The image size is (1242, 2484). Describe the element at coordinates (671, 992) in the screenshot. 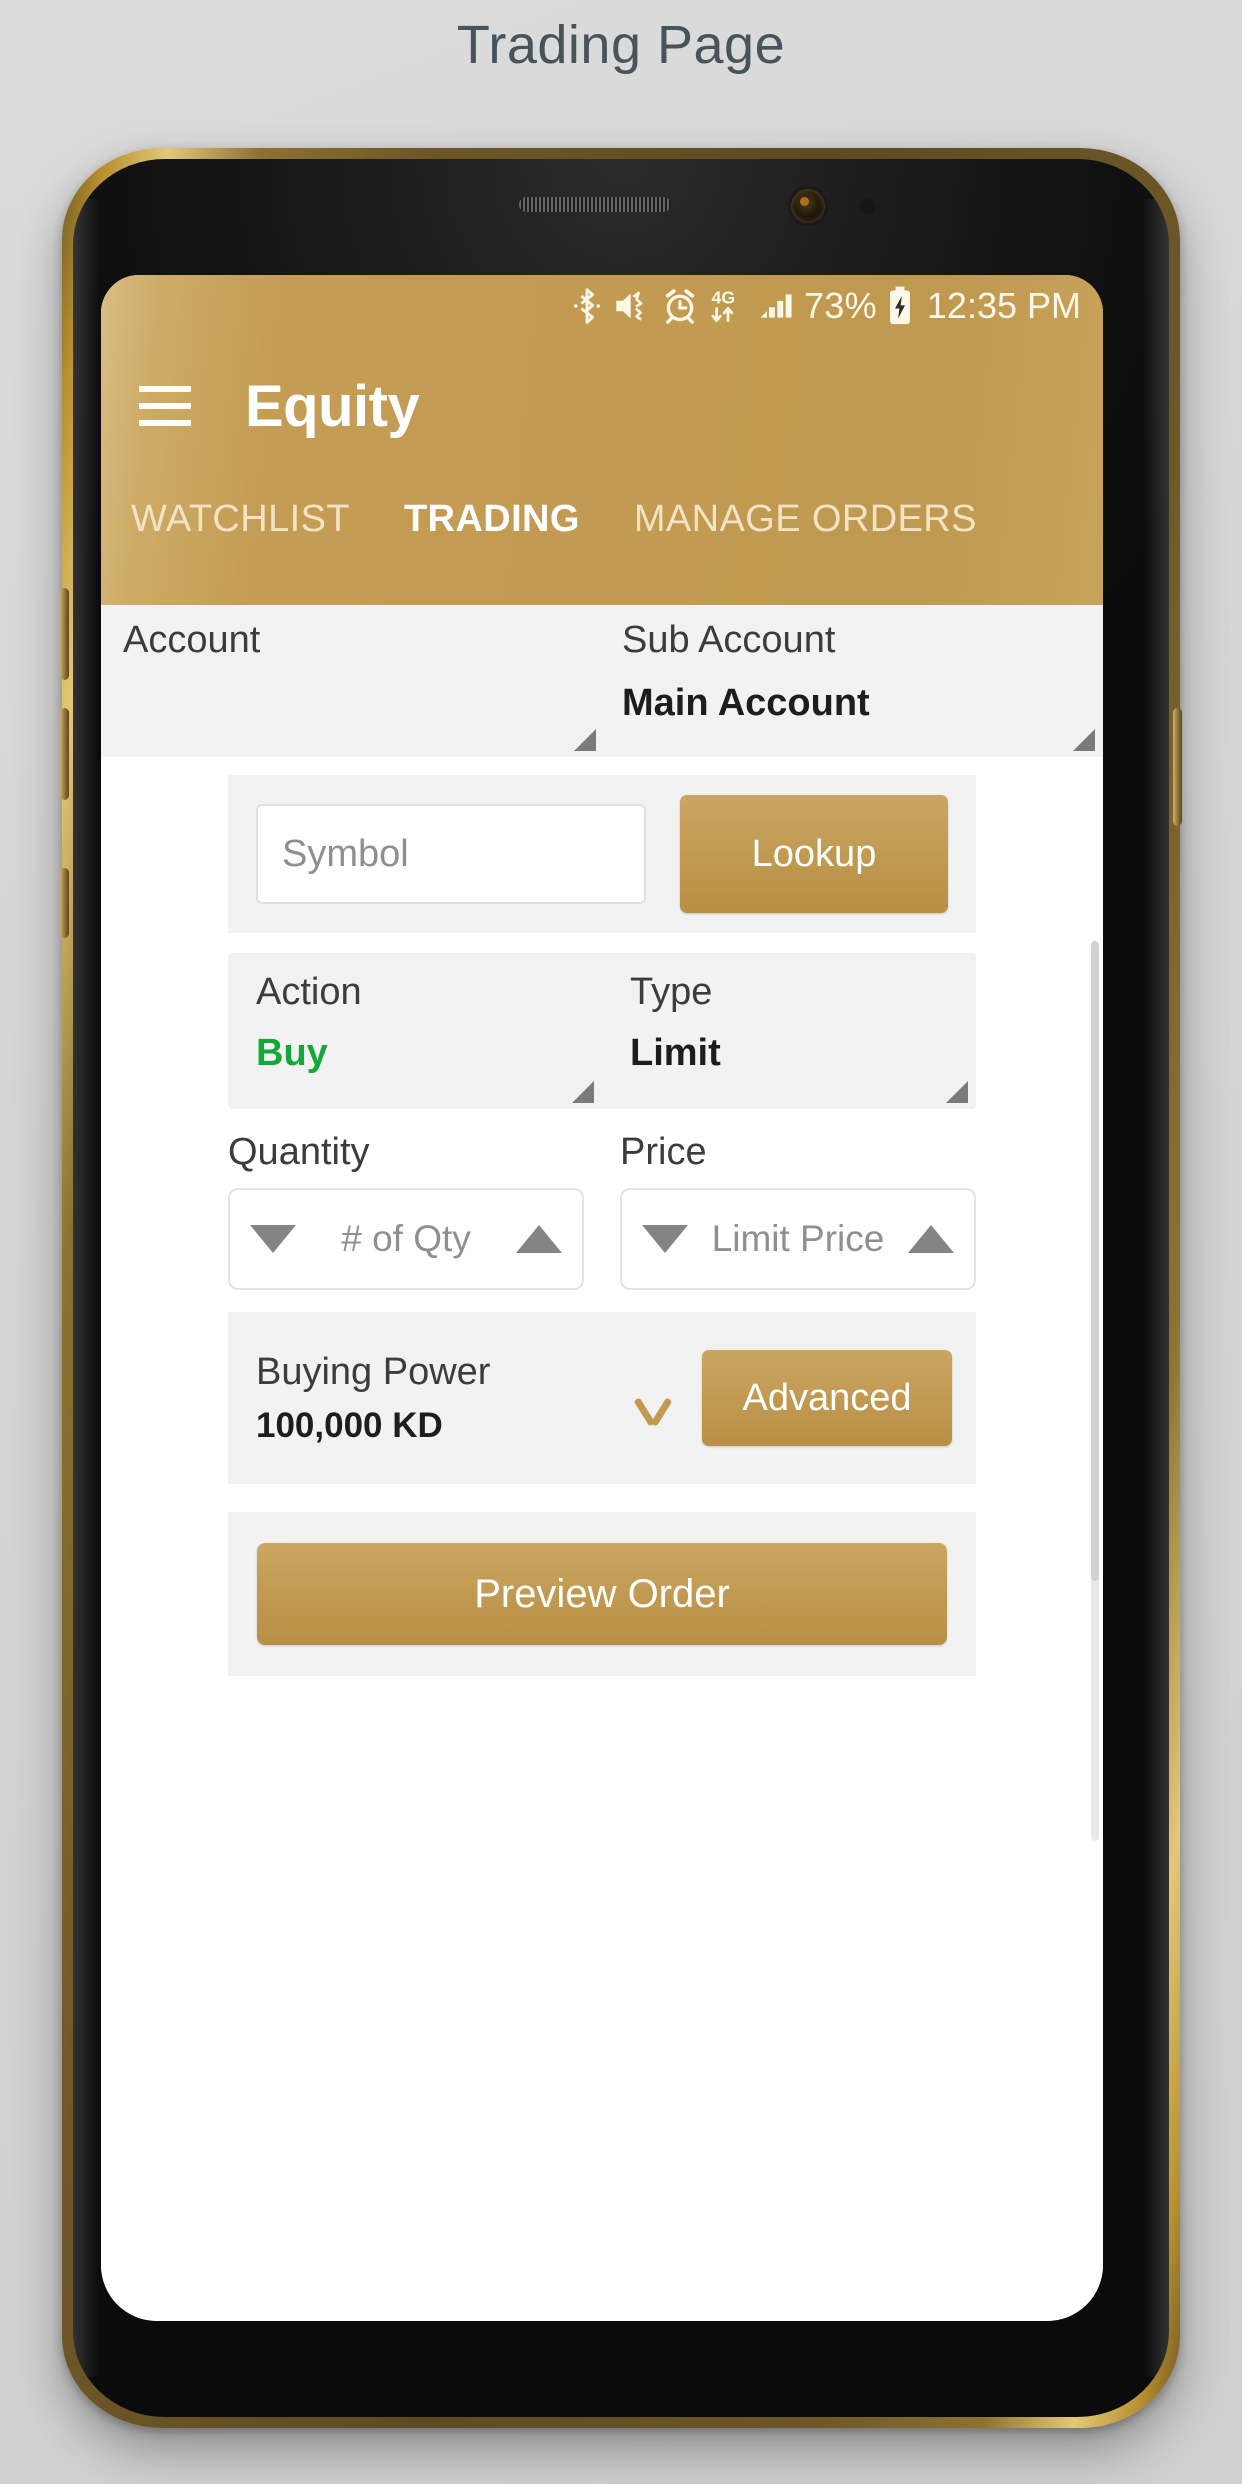

I see `type-label: Type` at that location.